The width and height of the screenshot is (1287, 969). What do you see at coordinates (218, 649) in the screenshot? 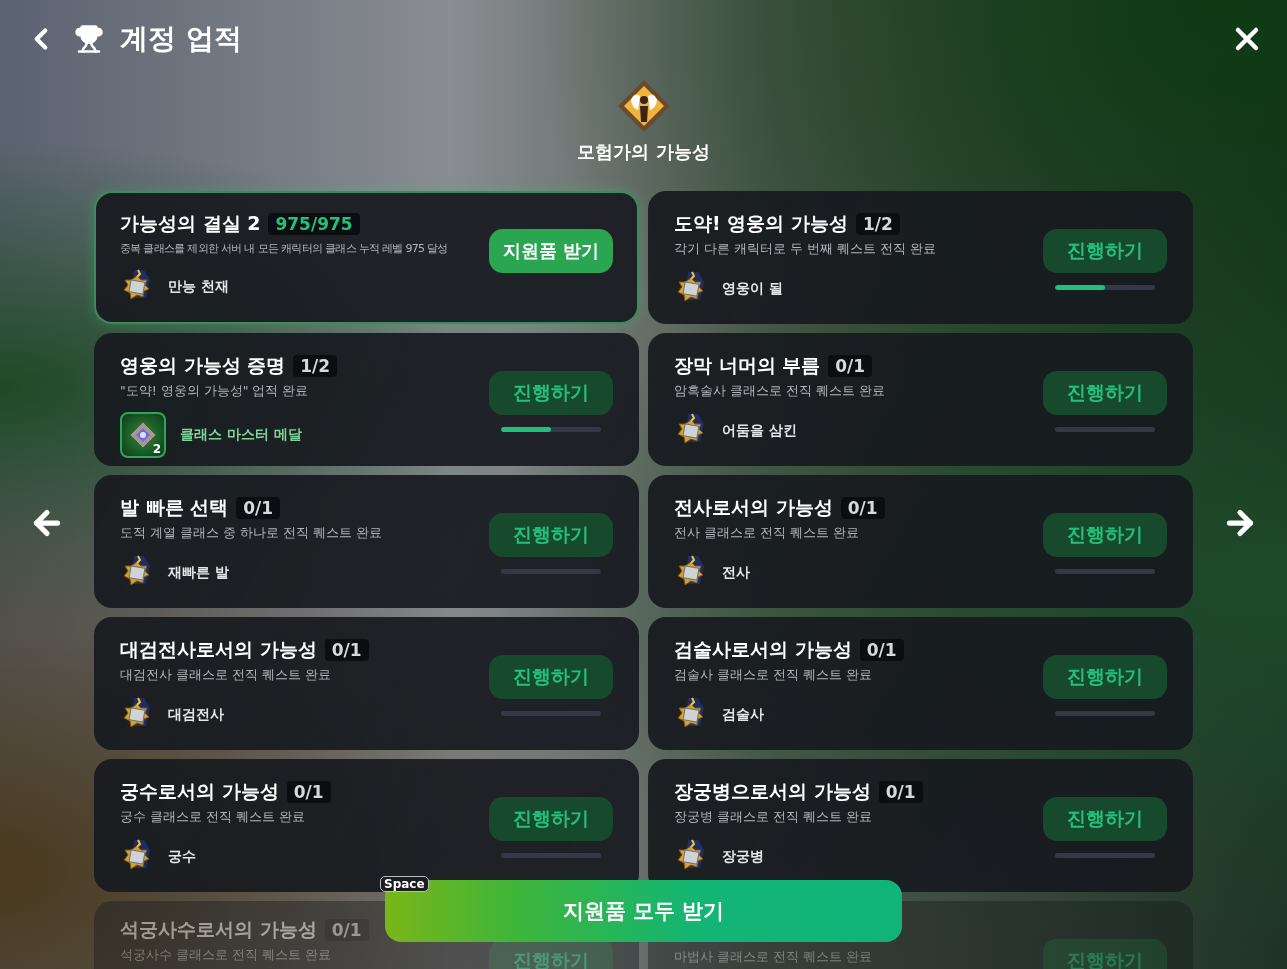
I see `achievement-title: 대검전사로서의 가능성` at bounding box center [218, 649].